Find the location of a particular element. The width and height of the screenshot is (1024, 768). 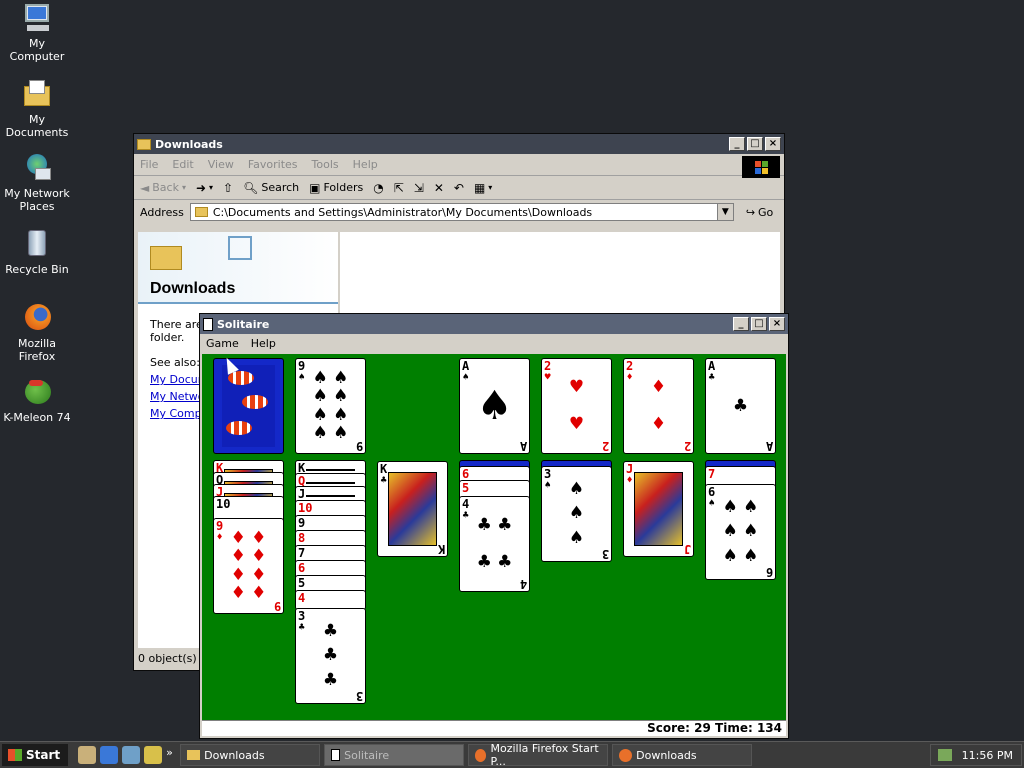

up-folder-button: ⇧ is located at coordinates (228, 188).